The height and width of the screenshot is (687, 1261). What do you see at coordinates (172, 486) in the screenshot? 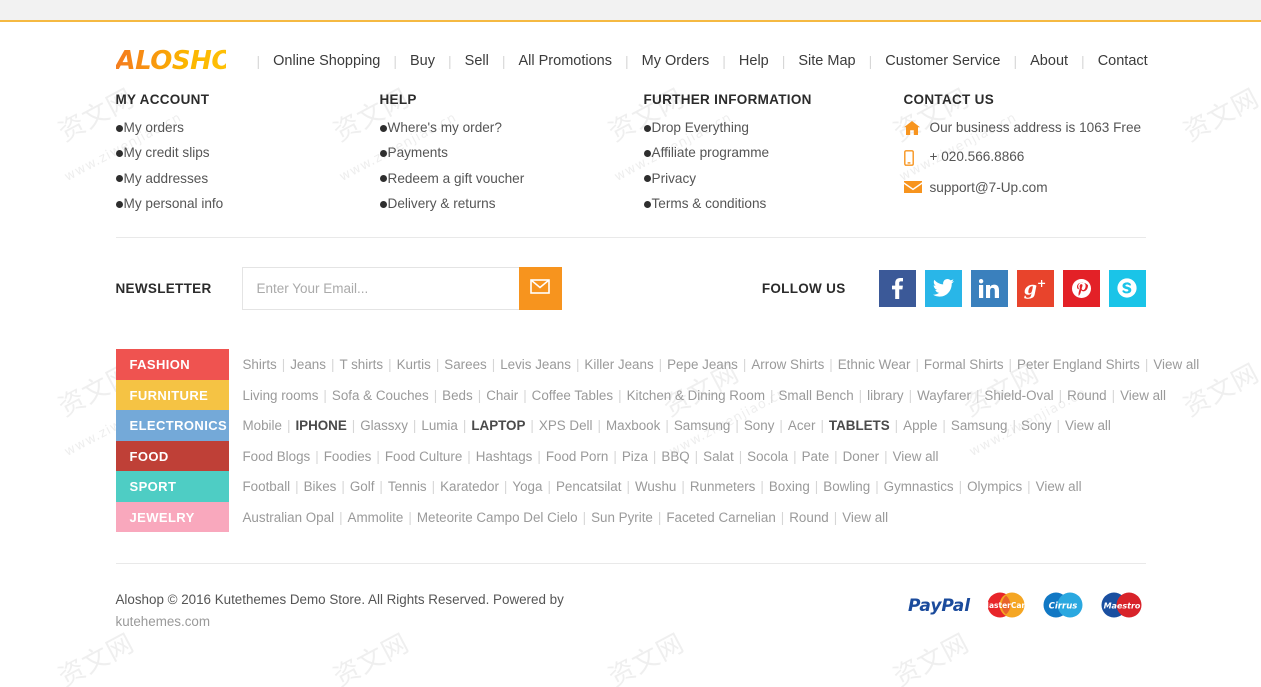
I see `tag-category-sport: SPORT` at bounding box center [172, 486].